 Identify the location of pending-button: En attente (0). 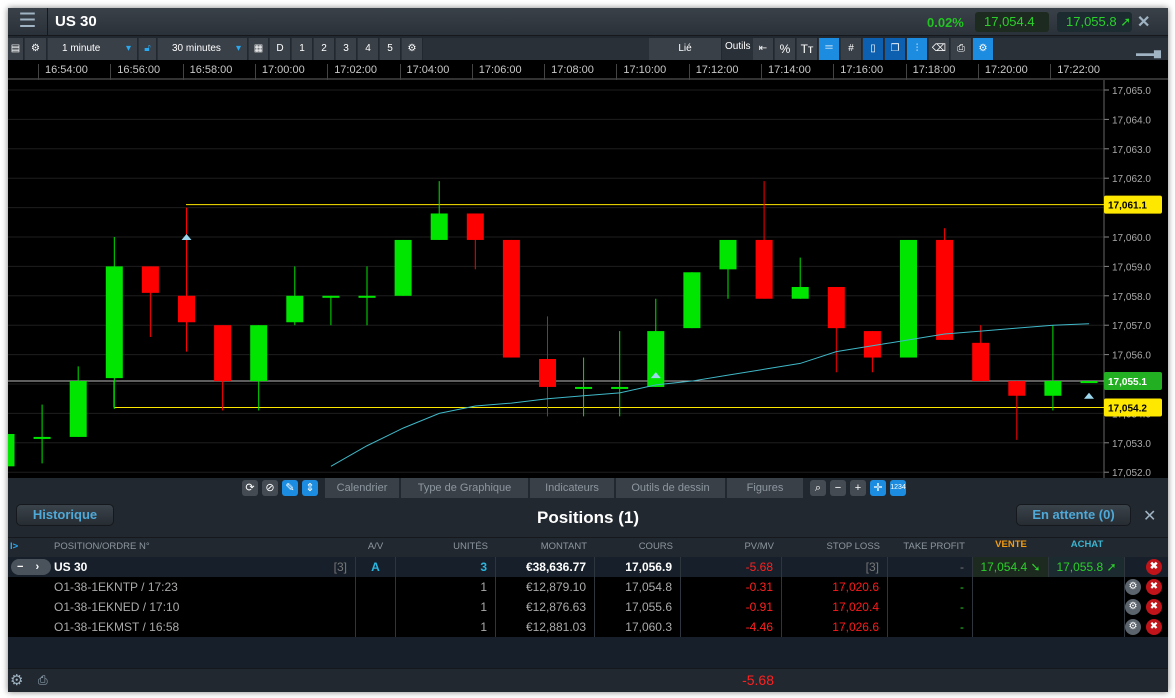
(1073, 515).